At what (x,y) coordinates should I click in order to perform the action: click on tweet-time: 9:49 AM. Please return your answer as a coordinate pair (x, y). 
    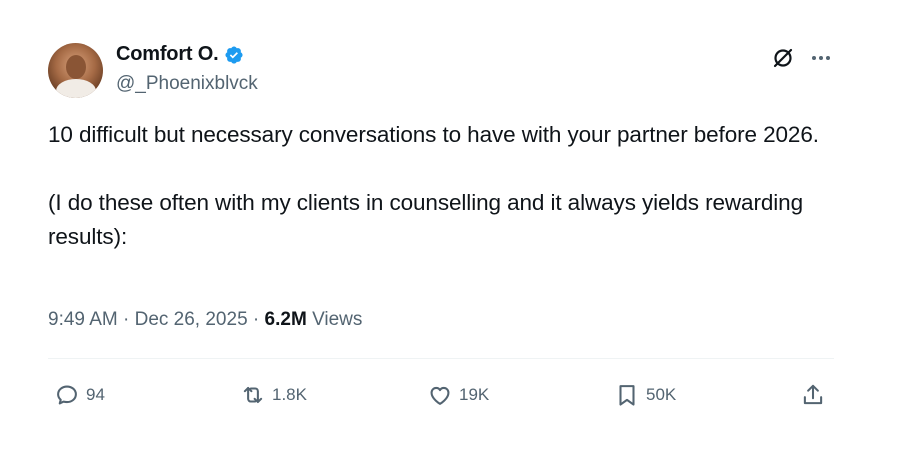
    Looking at the image, I should click on (83, 319).